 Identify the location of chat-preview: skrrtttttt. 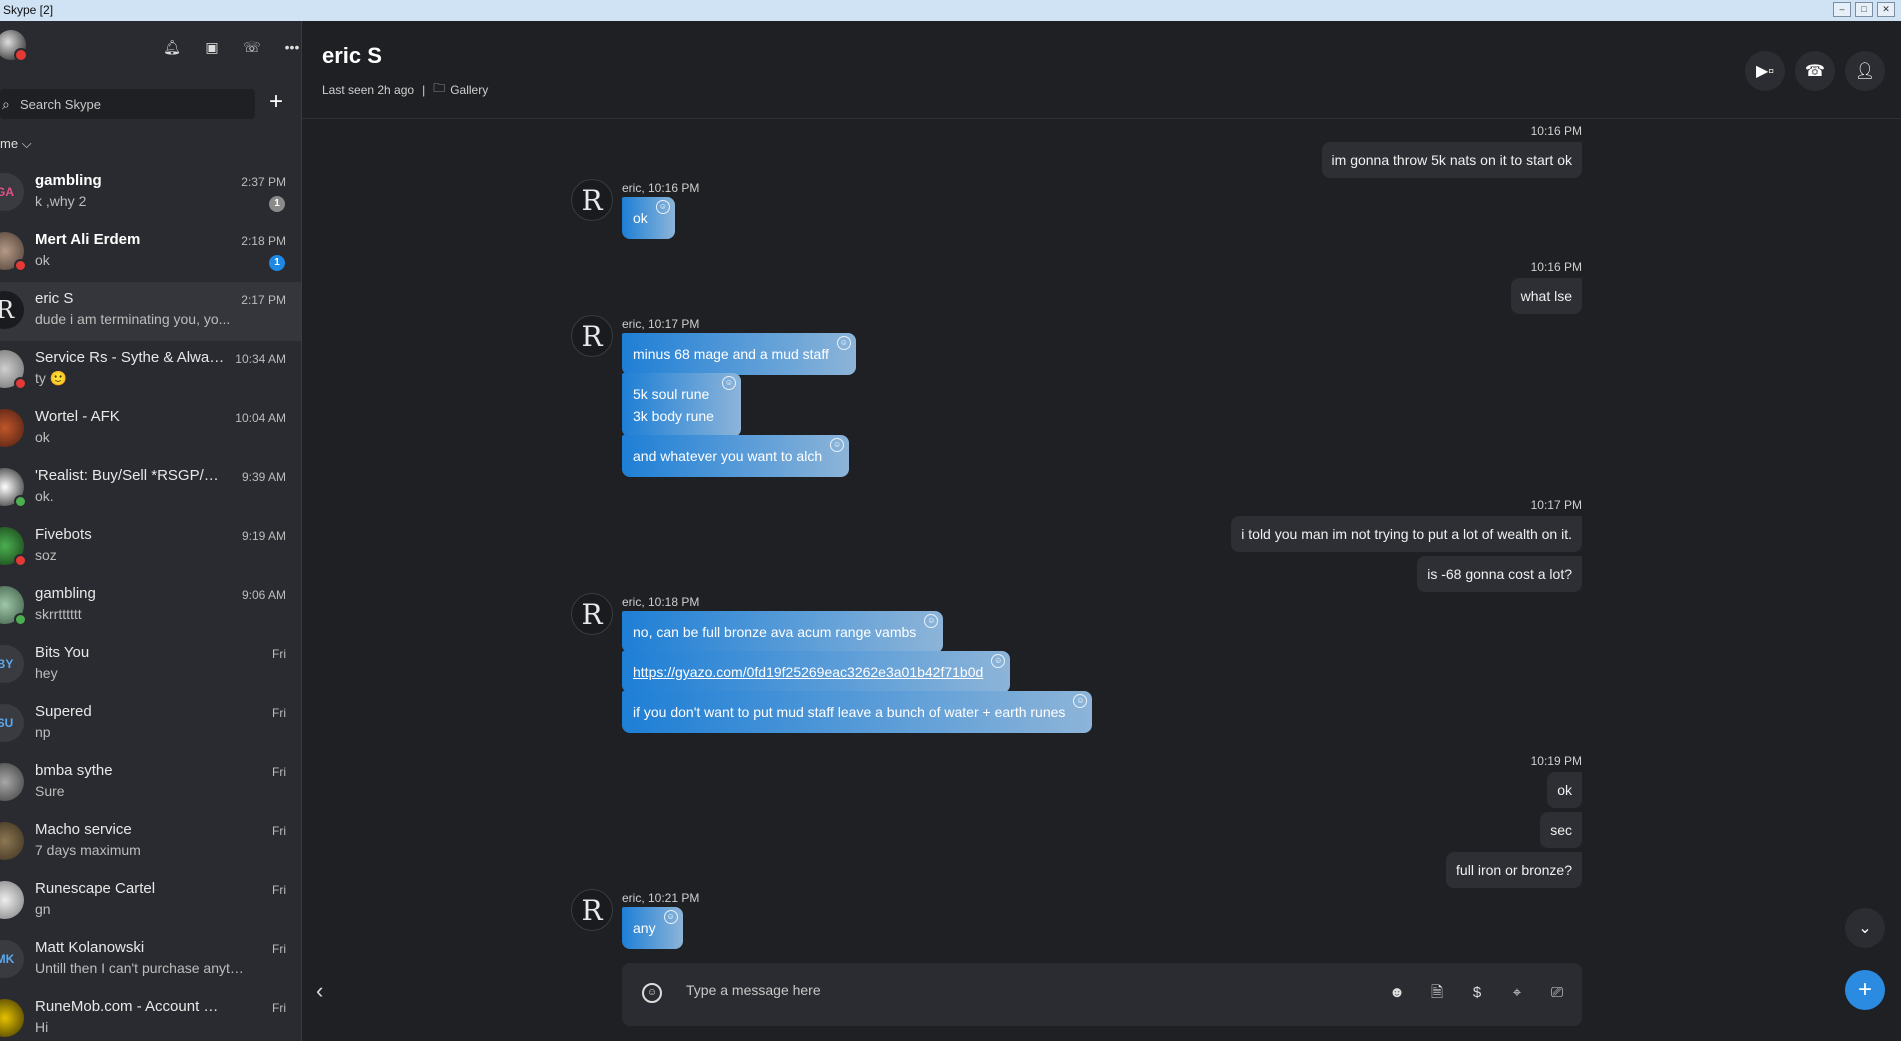
(58, 614).